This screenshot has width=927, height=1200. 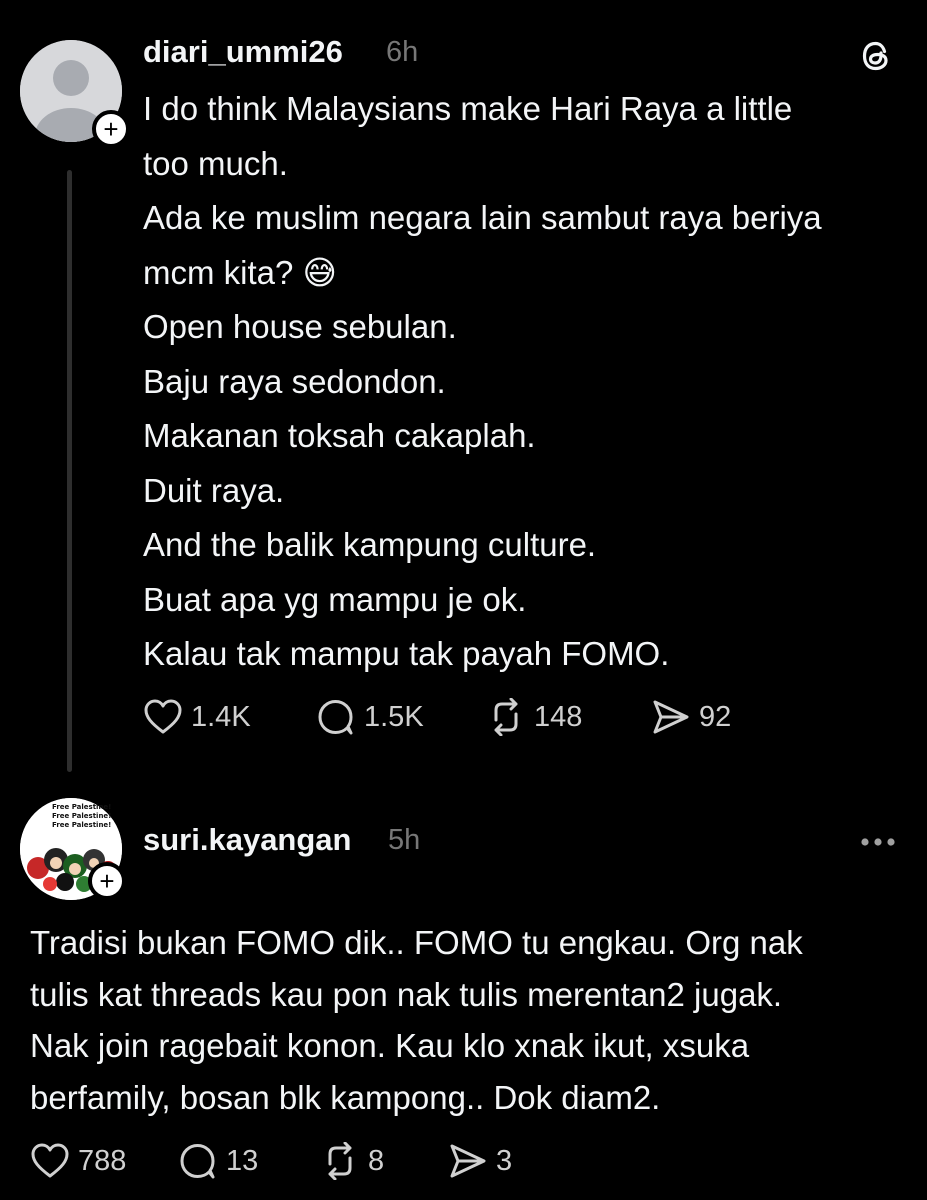 I want to click on more-options-icon, so click(x=878, y=842).